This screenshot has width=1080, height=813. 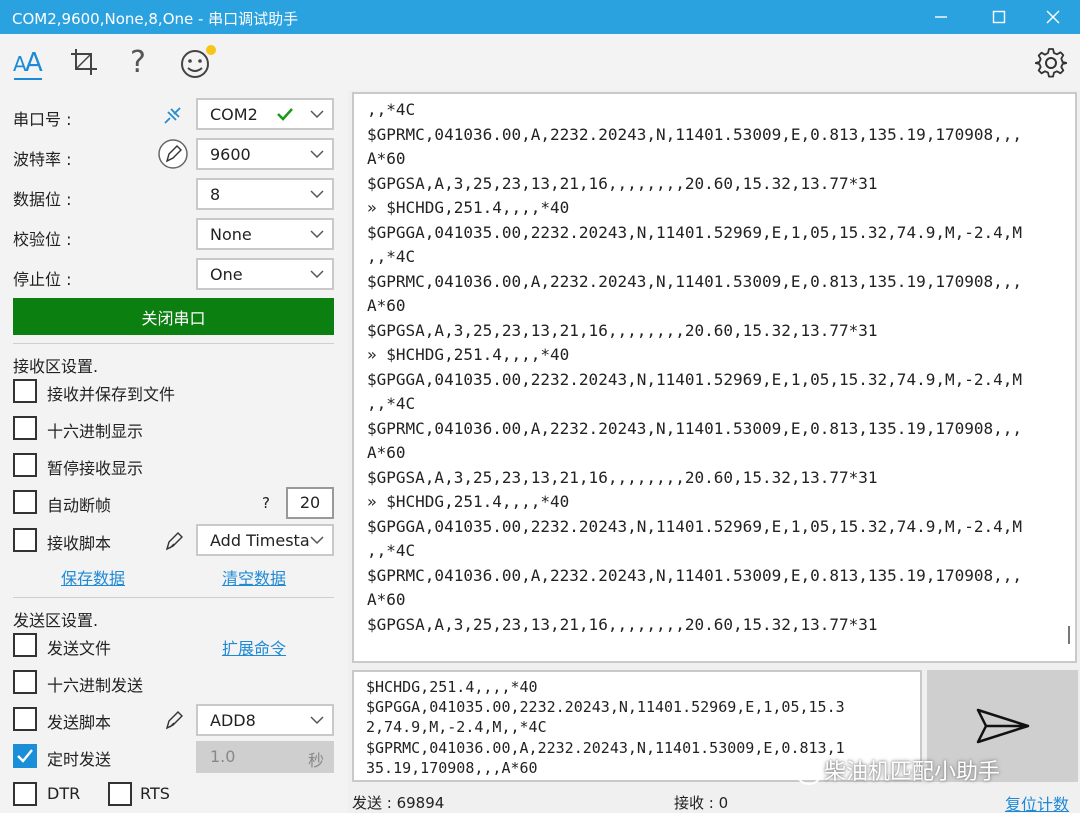 I want to click on parity-value: None, so click(x=231, y=234).